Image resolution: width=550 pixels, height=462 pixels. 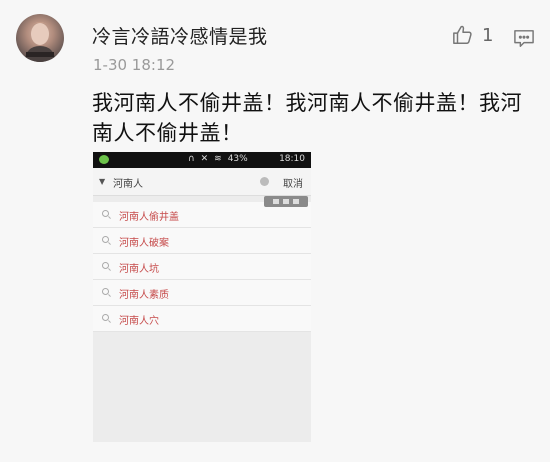 What do you see at coordinates (237, 159) in the screenshot?
I see `battery-percent: 43%` at bounding box center [237, 159].